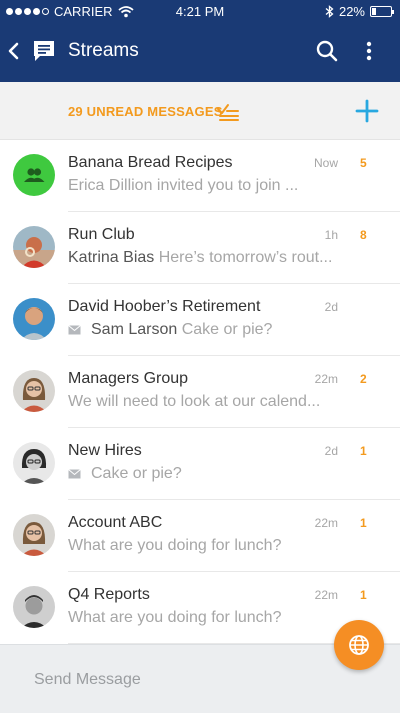 The height and width of the screenshot is (713, 400). I want to click on page-title: Streams, so click(103, 50).